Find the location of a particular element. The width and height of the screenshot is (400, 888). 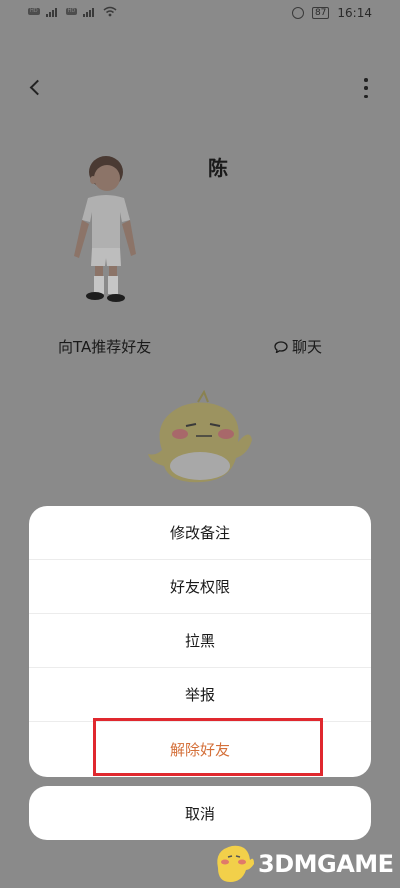

avatar is located at coordinates (105, 232).